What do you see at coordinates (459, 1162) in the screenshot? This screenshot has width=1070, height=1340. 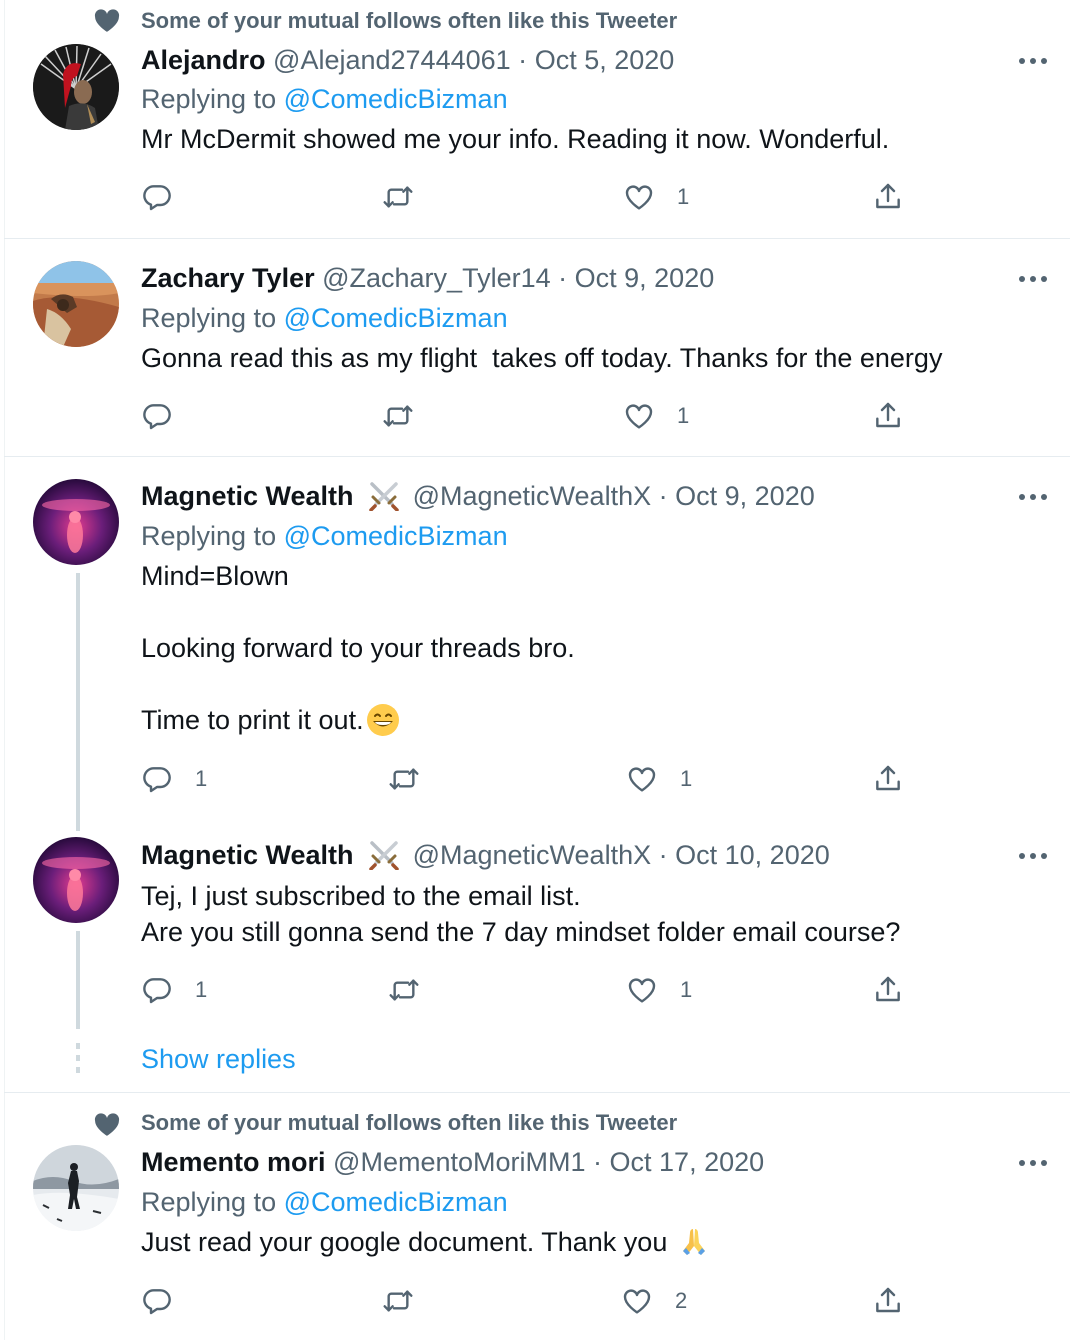 I see `author-handle: @MementoMoriMM1` at bounding box center [459, 1162].